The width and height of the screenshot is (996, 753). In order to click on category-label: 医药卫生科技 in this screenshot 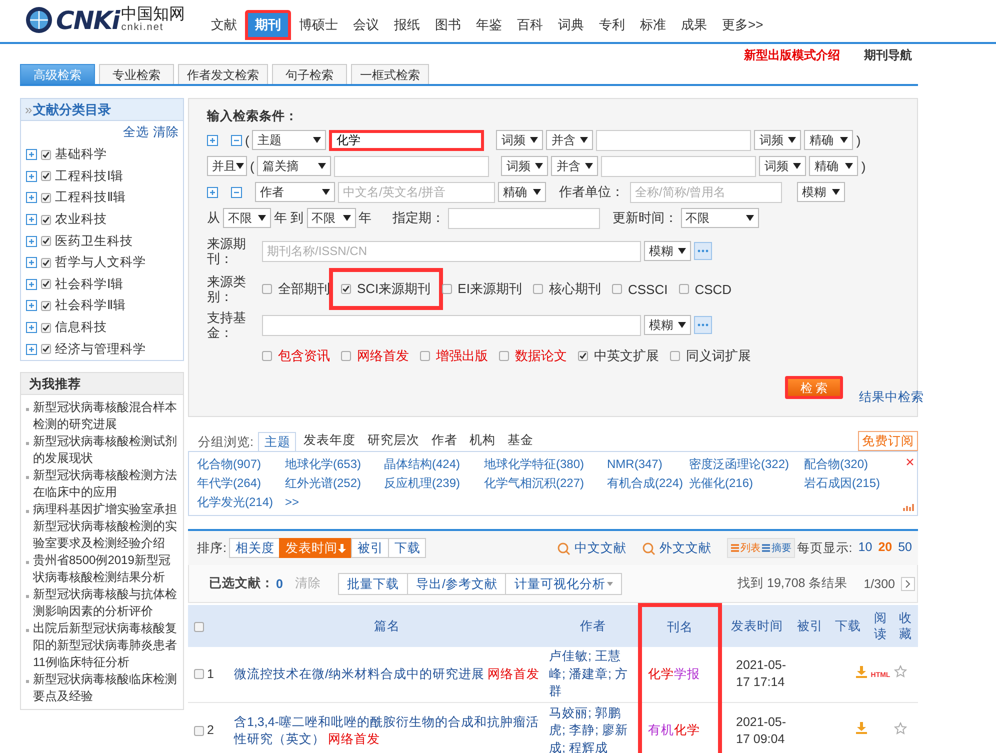, I will do `click(94, 241)`.